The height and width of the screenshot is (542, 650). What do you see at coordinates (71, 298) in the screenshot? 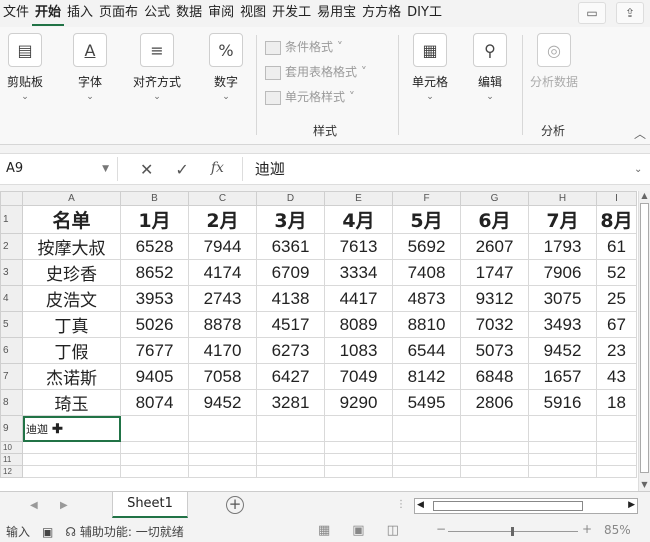
I see `cell: 皮浩文` at bounding box center [71, 298].